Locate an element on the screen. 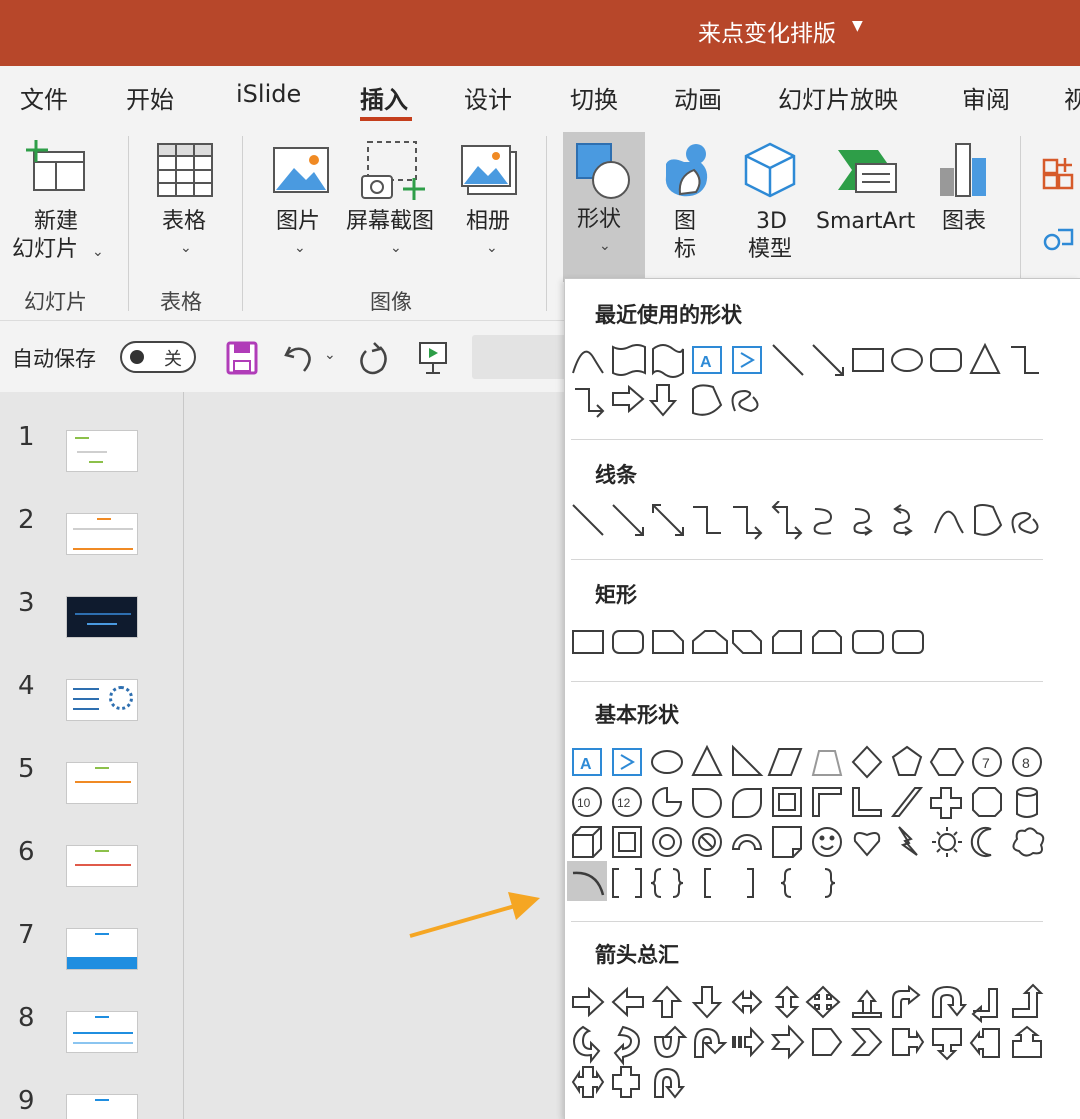 The width and height of the screenshot is (1080, 1119). autosave-toggle: 关 is located at coordinates (158, 357).